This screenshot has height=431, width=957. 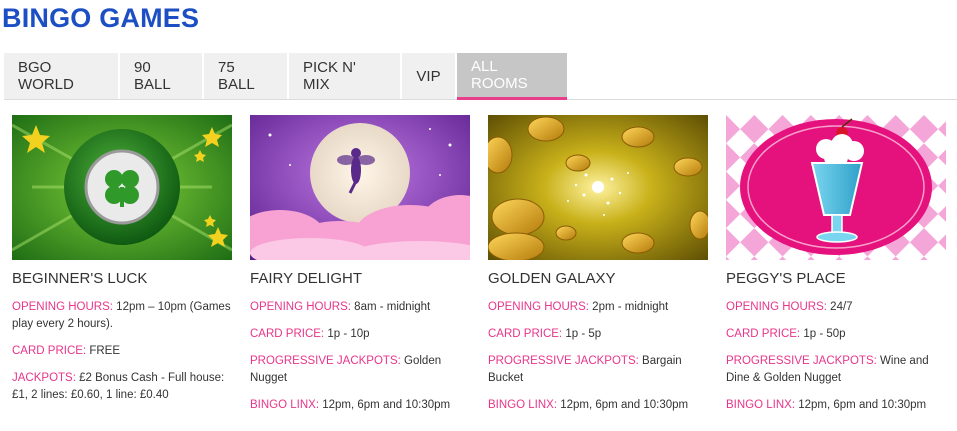 I want to click on card-price: CARD PRICE: 1p - 50p, so click(x=836, y=334).